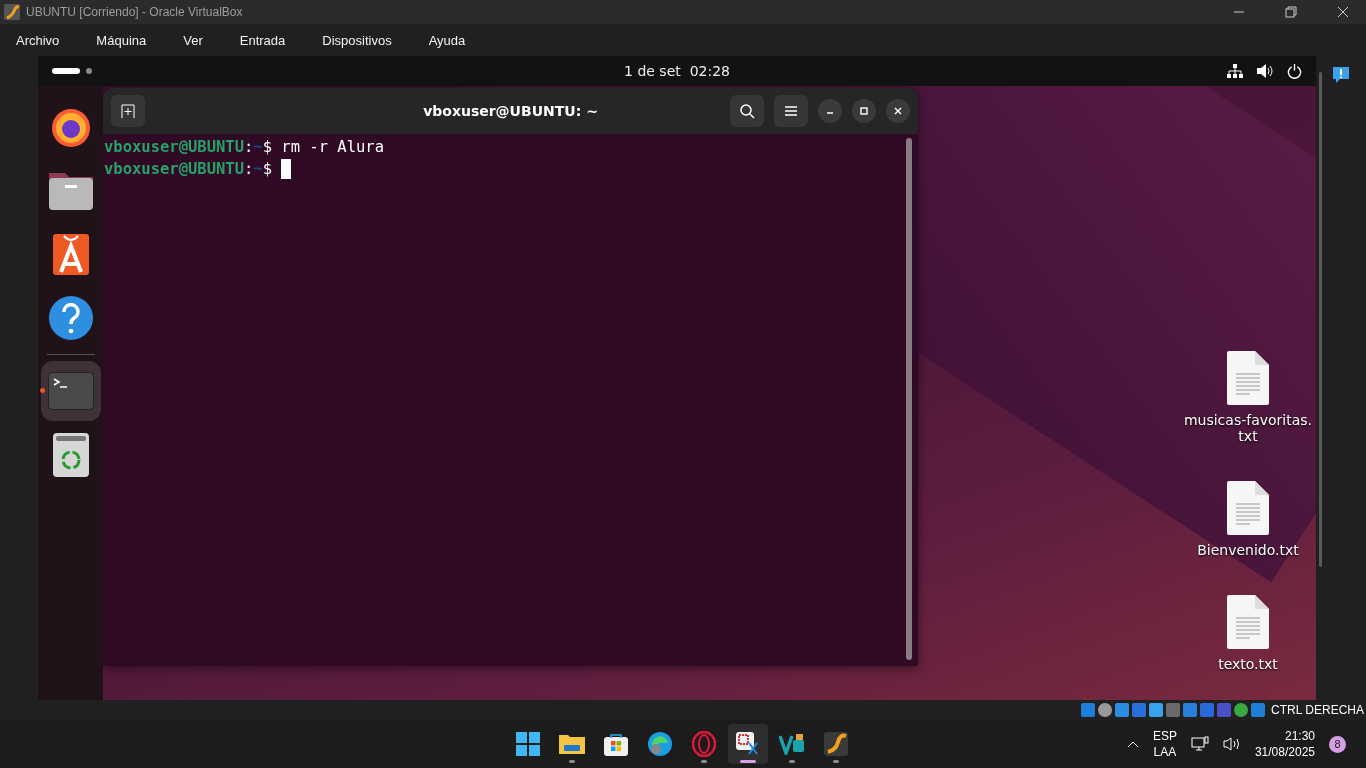 The height and width of the screenshot is (768, 1366). What do you see at coordinates (1164, 744) in the screenshot?
I see `language-indicator: ESP LAA` at bounding box center [1164, 744].